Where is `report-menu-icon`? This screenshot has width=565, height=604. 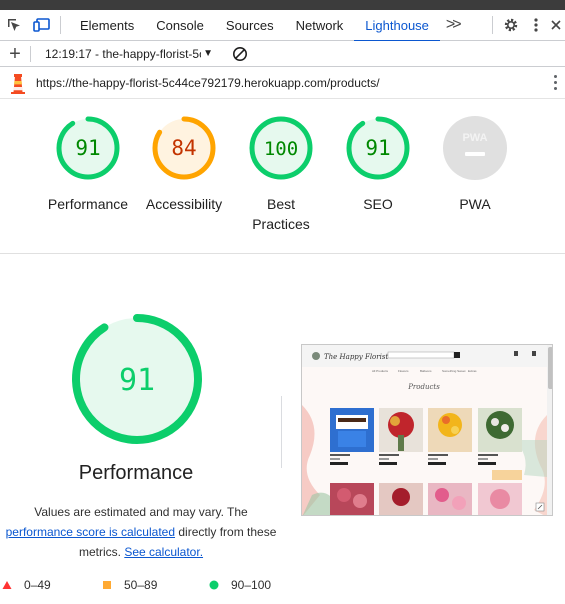 report-menu-icon is located at coordinates (555, 82).